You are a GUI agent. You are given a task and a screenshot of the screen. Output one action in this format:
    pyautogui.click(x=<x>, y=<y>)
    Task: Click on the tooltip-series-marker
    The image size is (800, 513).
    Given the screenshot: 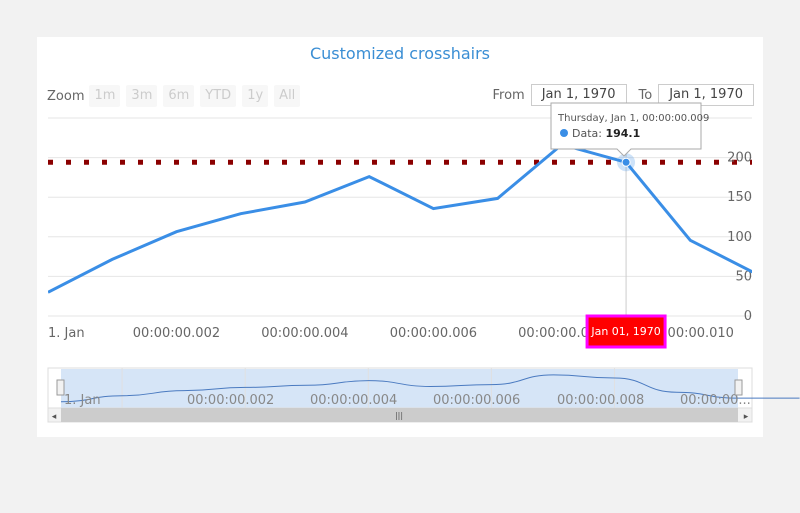 What is the action you would take?
    pyautogui.click(x=564, y=133)
    